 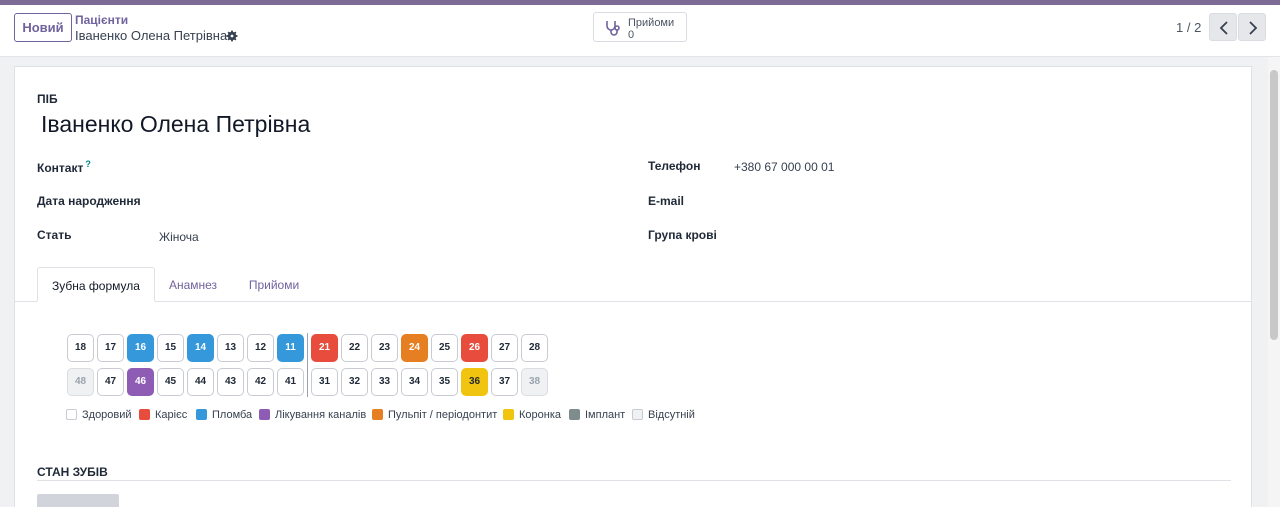 What do you see at coordinates (200, 348) in the screenshot?
I see `tooth-14: 14` at bounding box center [200, 348].